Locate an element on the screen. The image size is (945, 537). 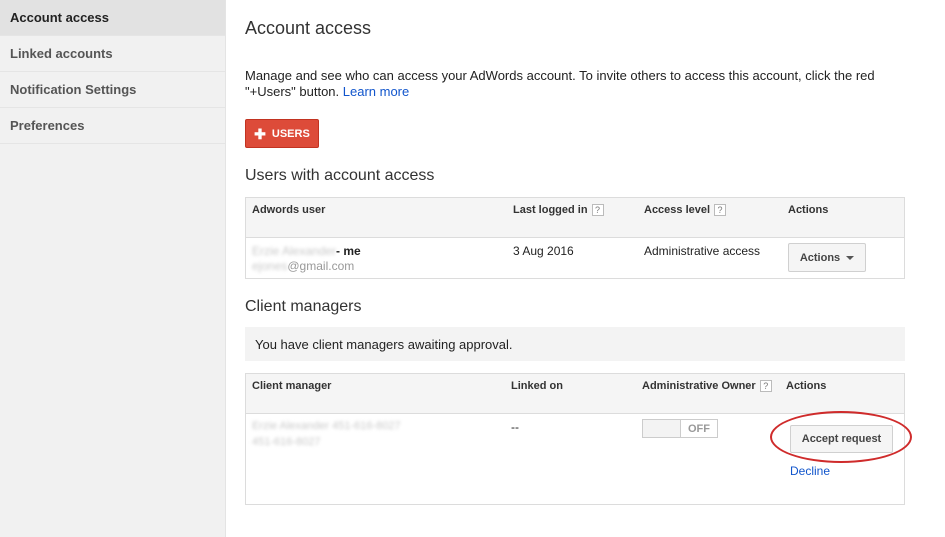
col-linked-on-label: Linked on is located at coordinates (537, 386).